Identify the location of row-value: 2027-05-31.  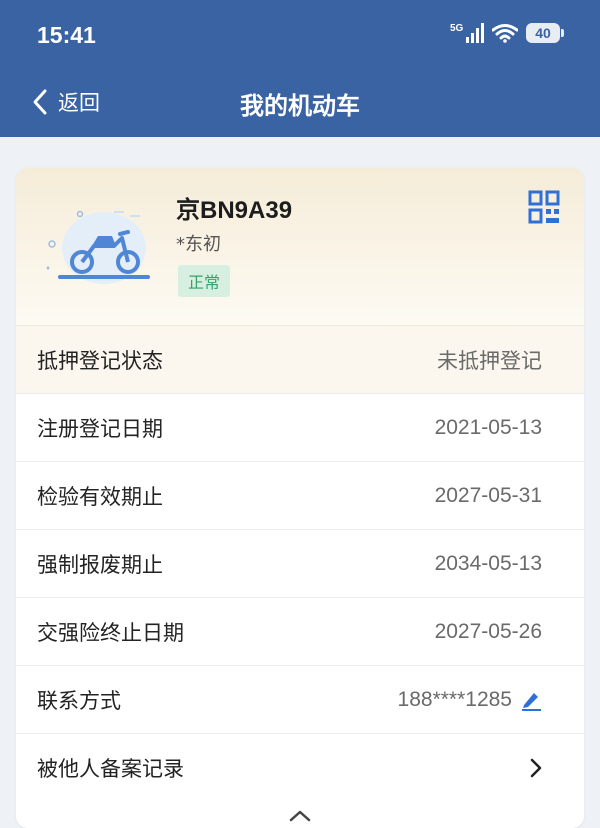
(488, 495).